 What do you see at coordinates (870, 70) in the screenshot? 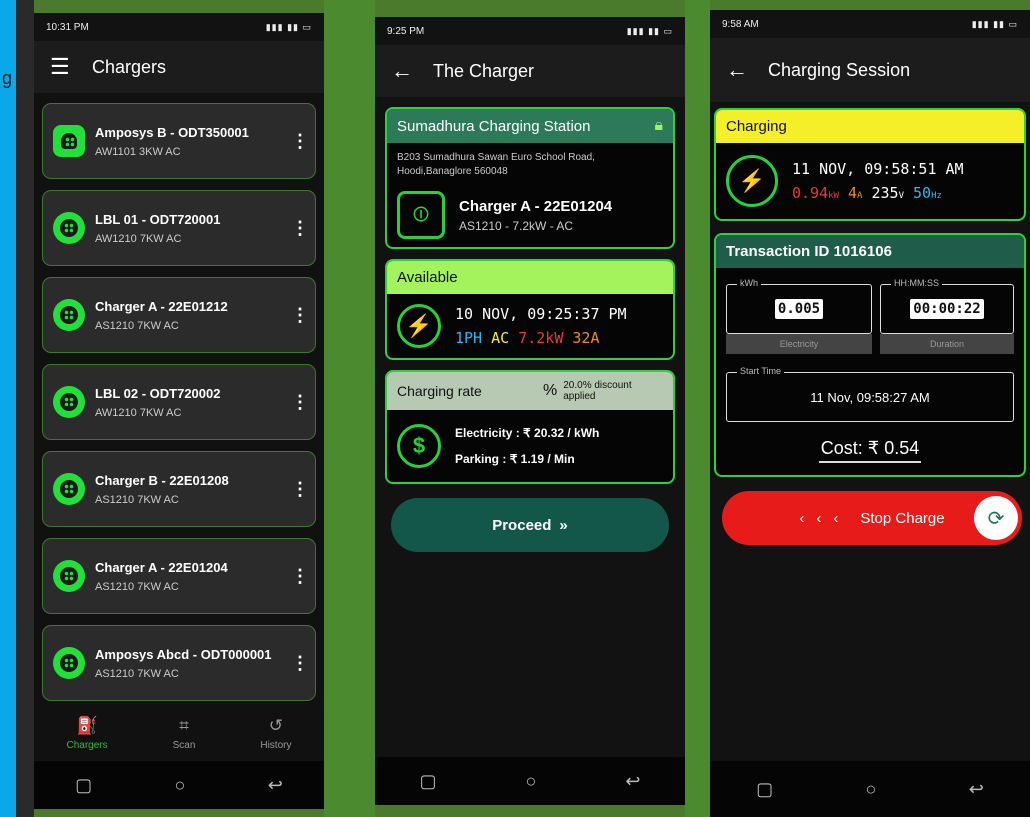
I see `app-bar: ← Charging Session` at bounding box center [870, 70].